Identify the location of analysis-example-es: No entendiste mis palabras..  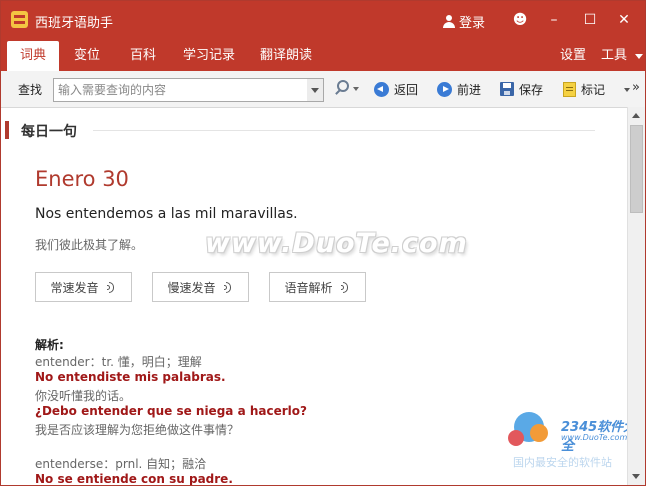
(130, 377).